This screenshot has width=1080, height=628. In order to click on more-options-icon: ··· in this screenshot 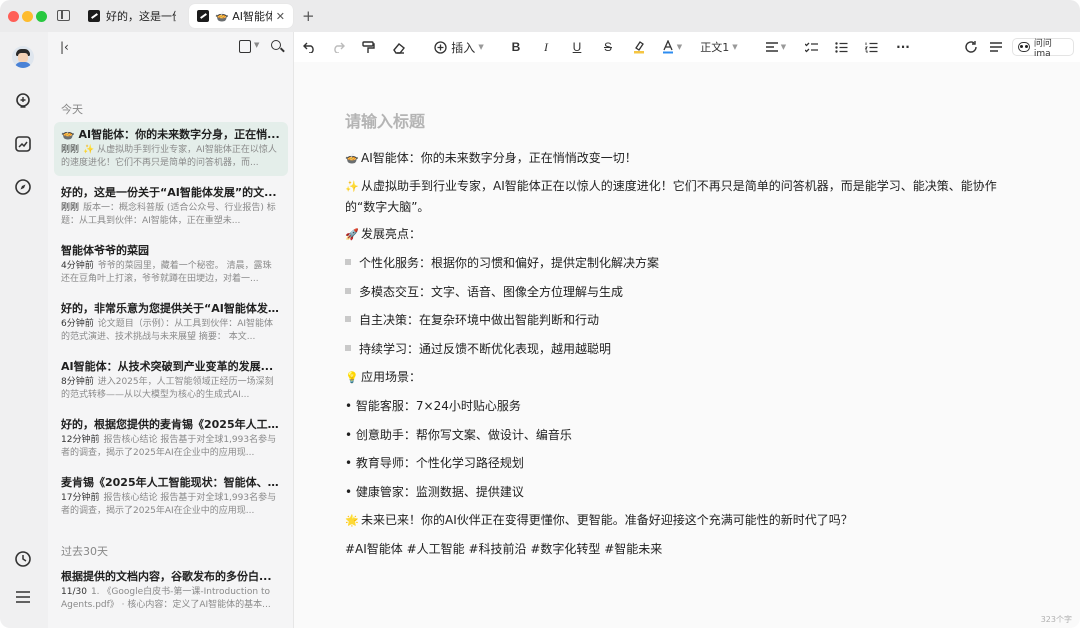, I will do `click(903, 47)`.